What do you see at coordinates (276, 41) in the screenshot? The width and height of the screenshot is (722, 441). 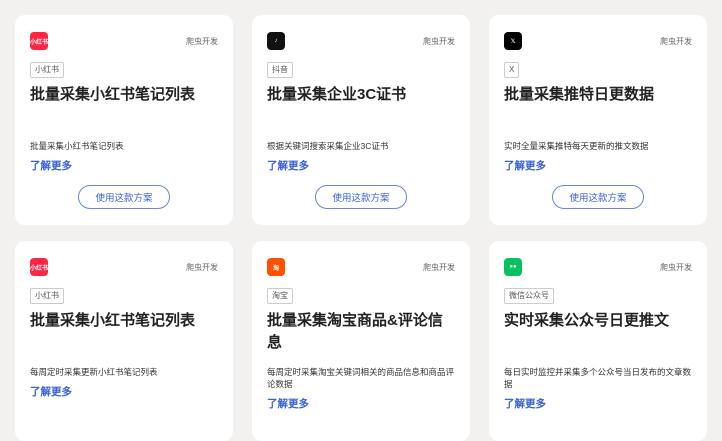 I see `douyin-icon: ♪` at bounding box center [276, 41].